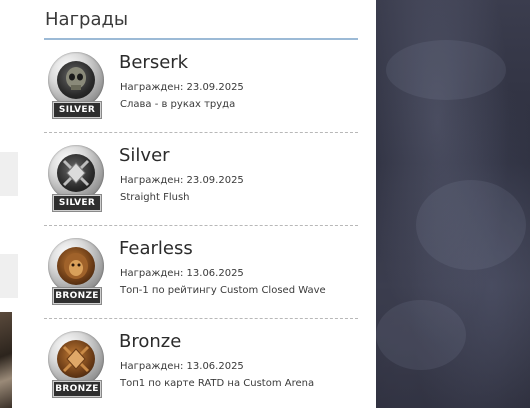 Image resolution: width=530 pixels, height=411 pixels. I want to click on panel-title: Награды, so click(201, 20).